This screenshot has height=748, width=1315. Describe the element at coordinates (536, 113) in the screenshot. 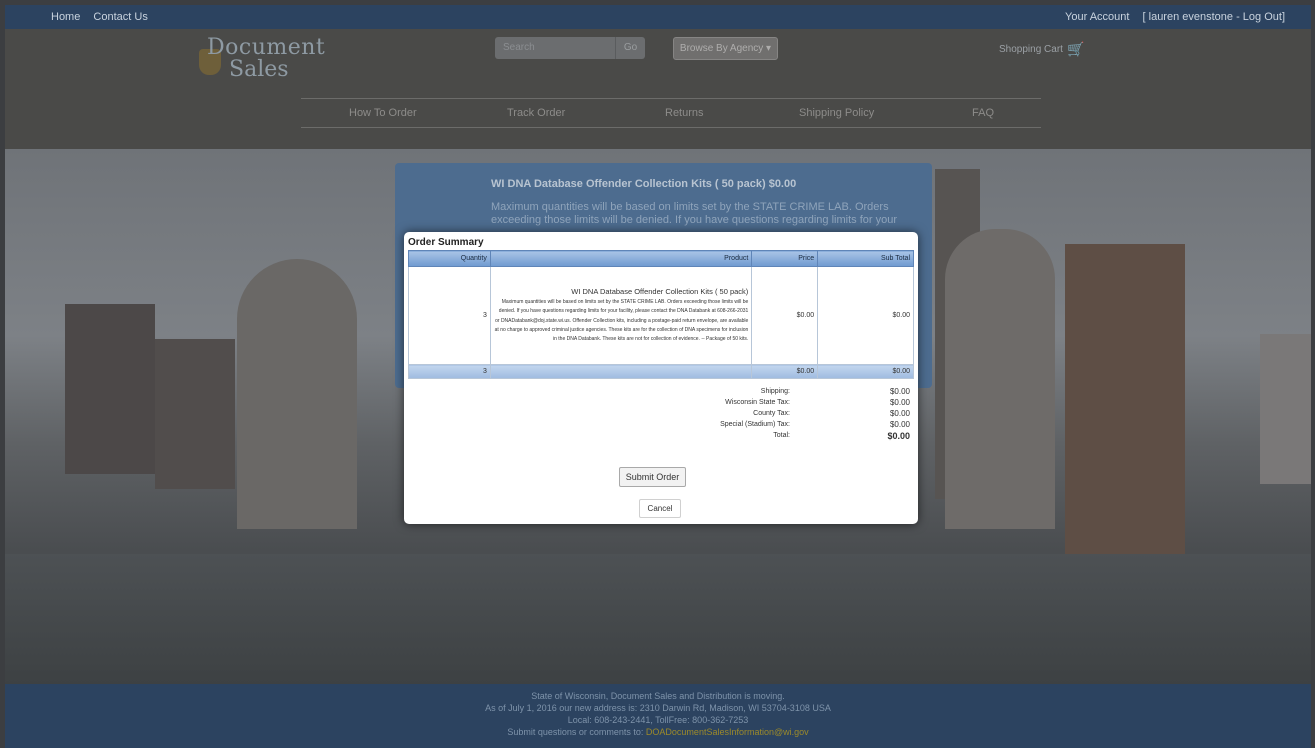

I see `nav-track-order: Track Order` at that location.